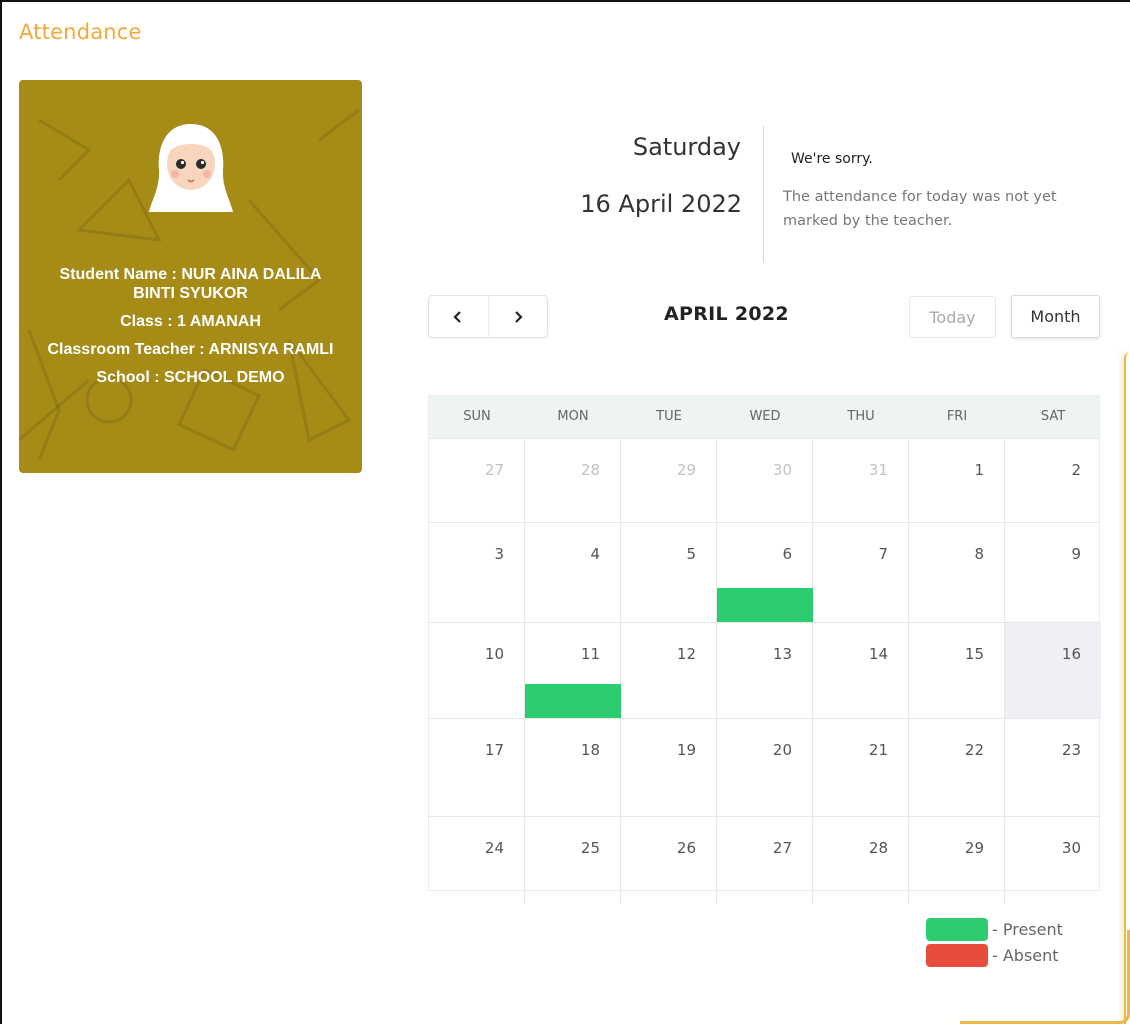 The image size is (1130, 1024). I want to click on day-number: 18, so click(590, 750).